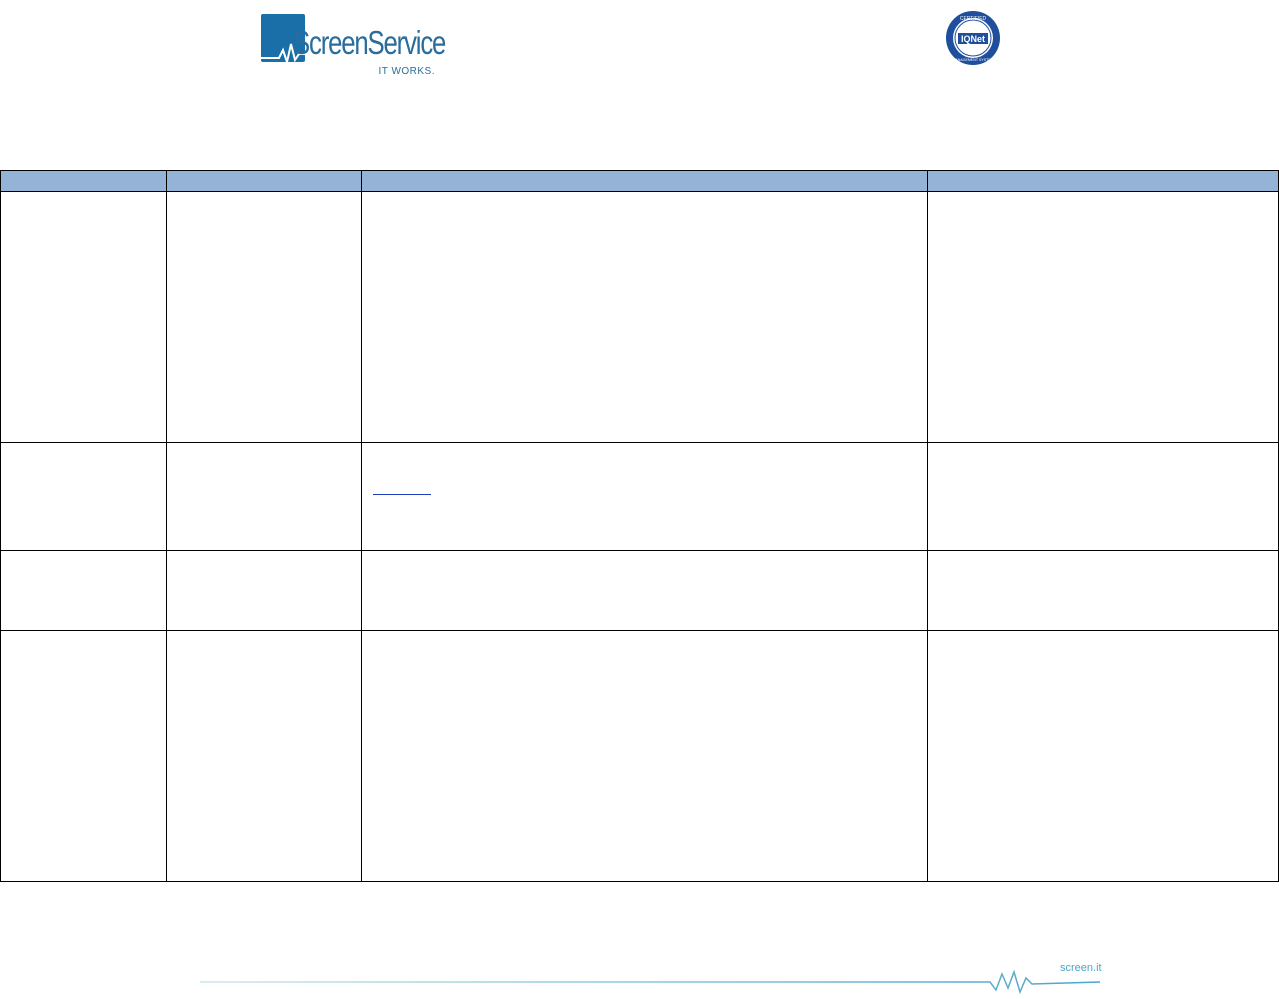 This screenshot has width=1279, height=999. Describe the element at coordinates (1081, 968) in the screenshot. I see `footer-site: screen.it` at that location.